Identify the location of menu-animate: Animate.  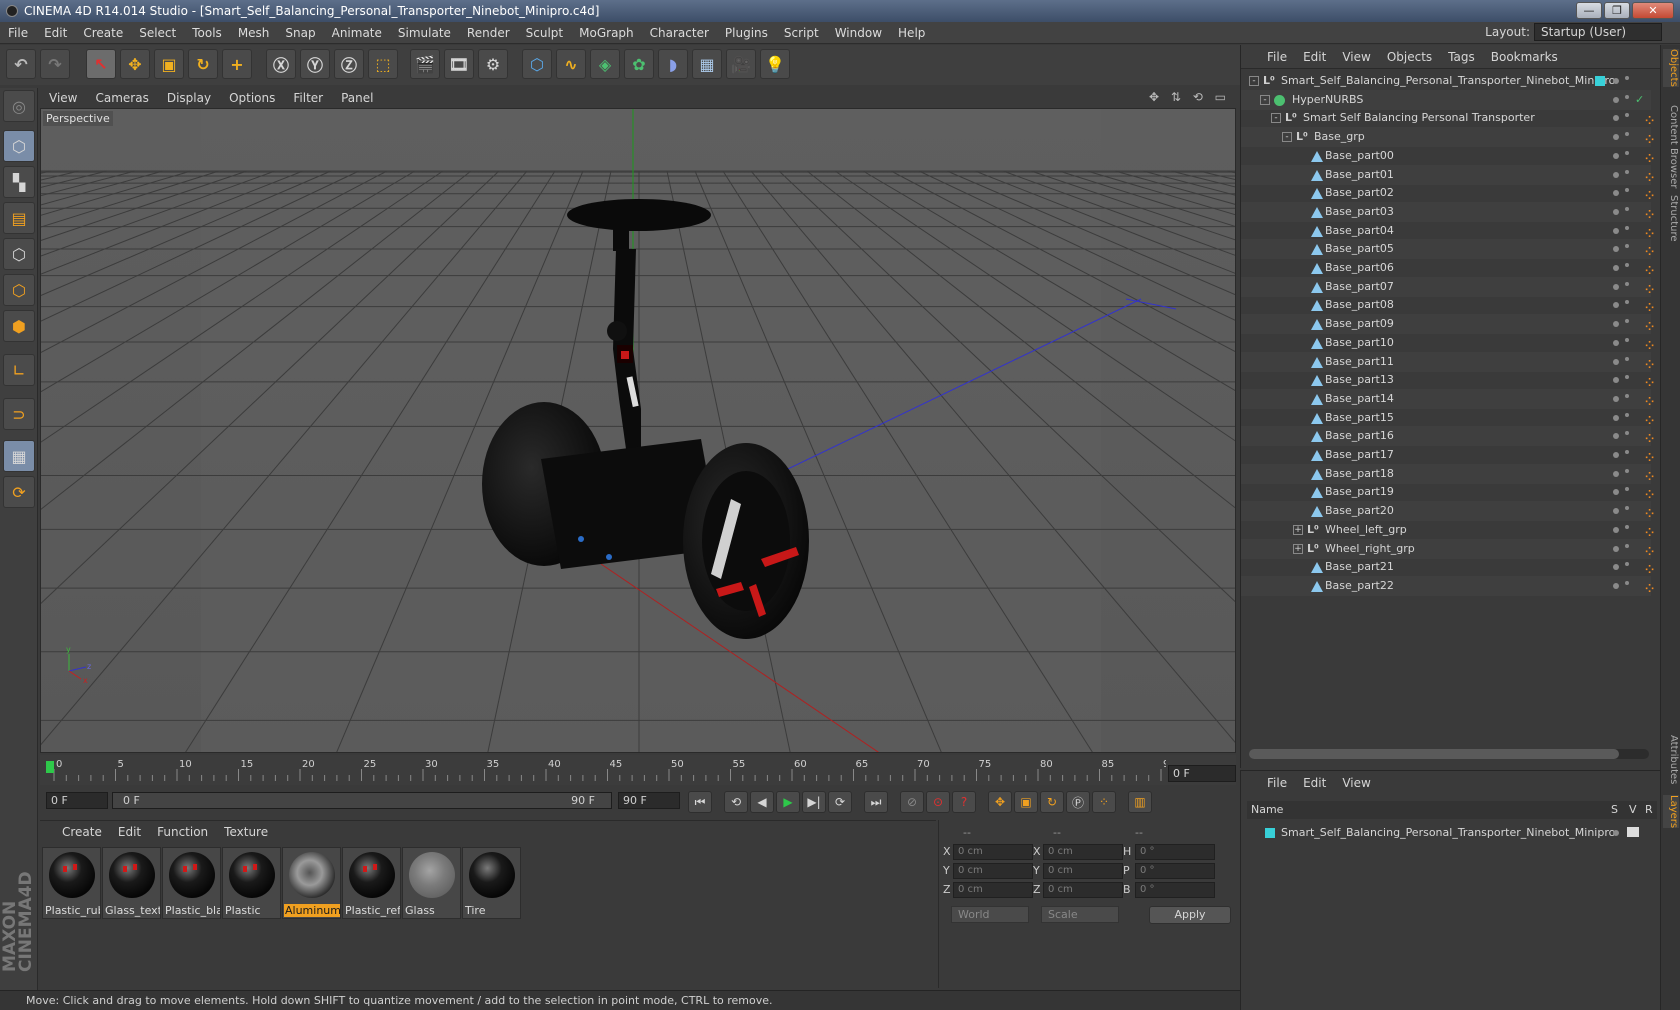
(357, 33).